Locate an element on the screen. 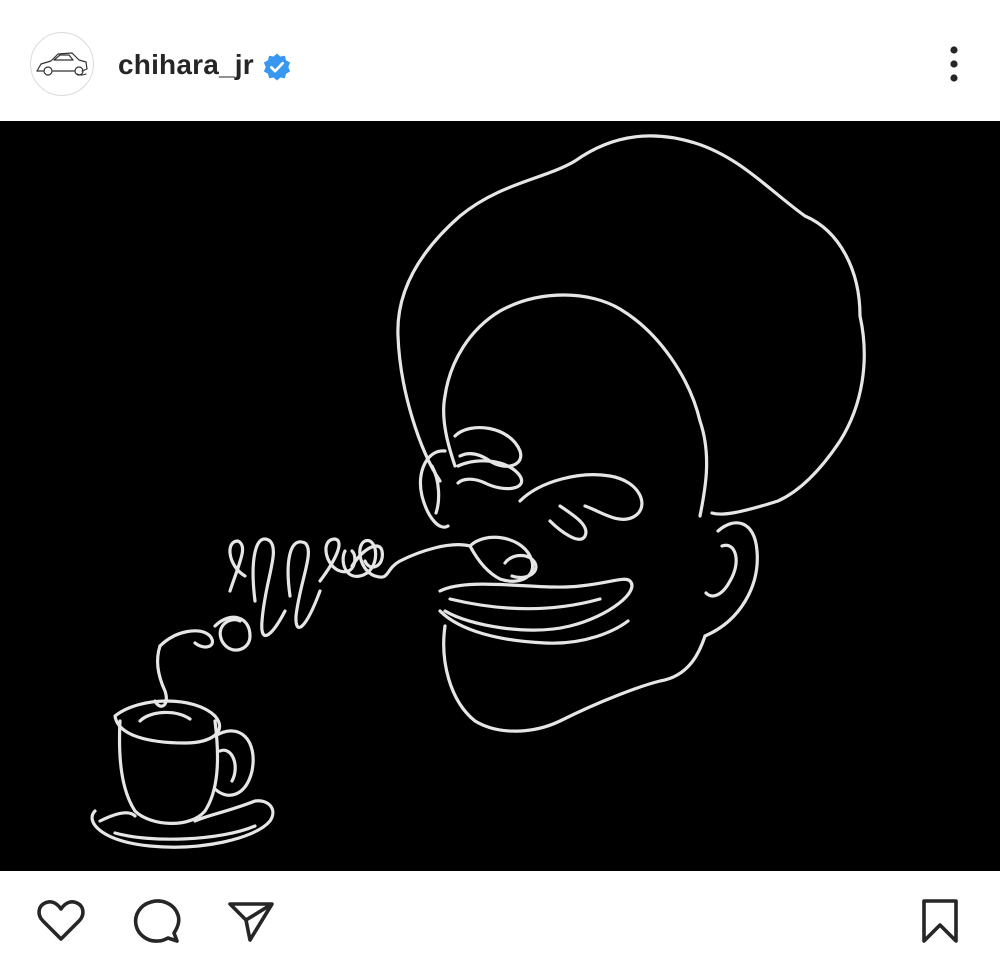 This screenshot has height=961, width=1000. comment-icon is located at coordinates (156, 921).